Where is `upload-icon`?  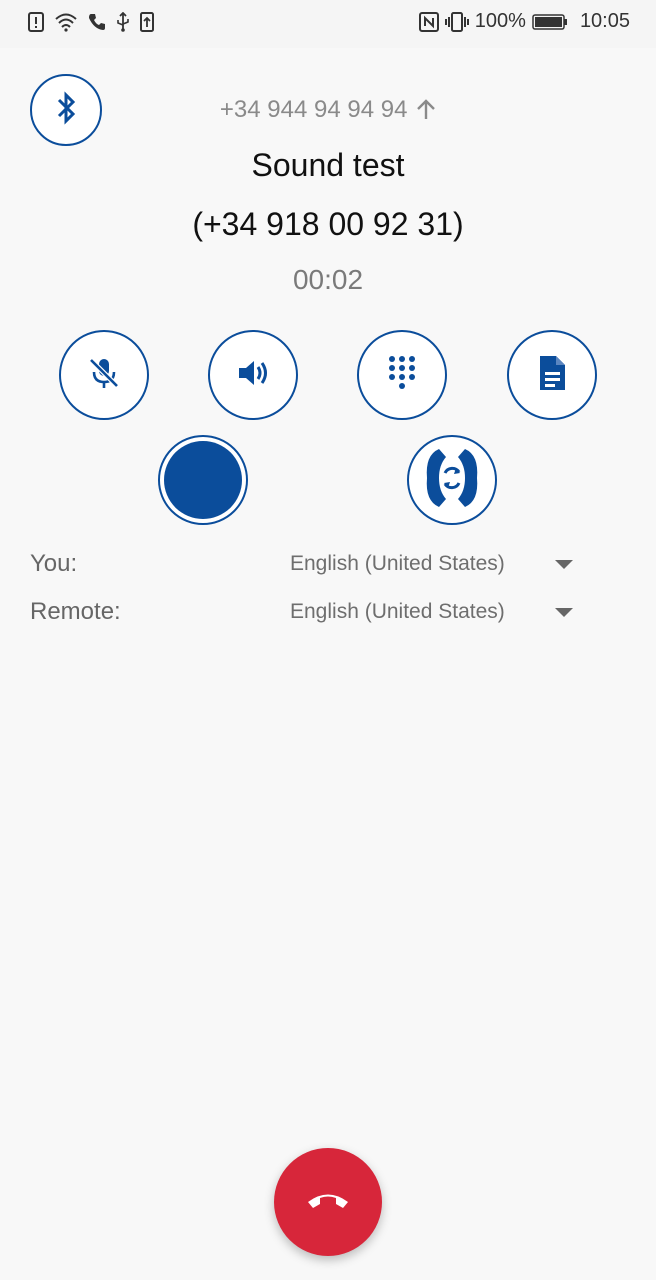 upload-icon is located at coordinates (147, 22).